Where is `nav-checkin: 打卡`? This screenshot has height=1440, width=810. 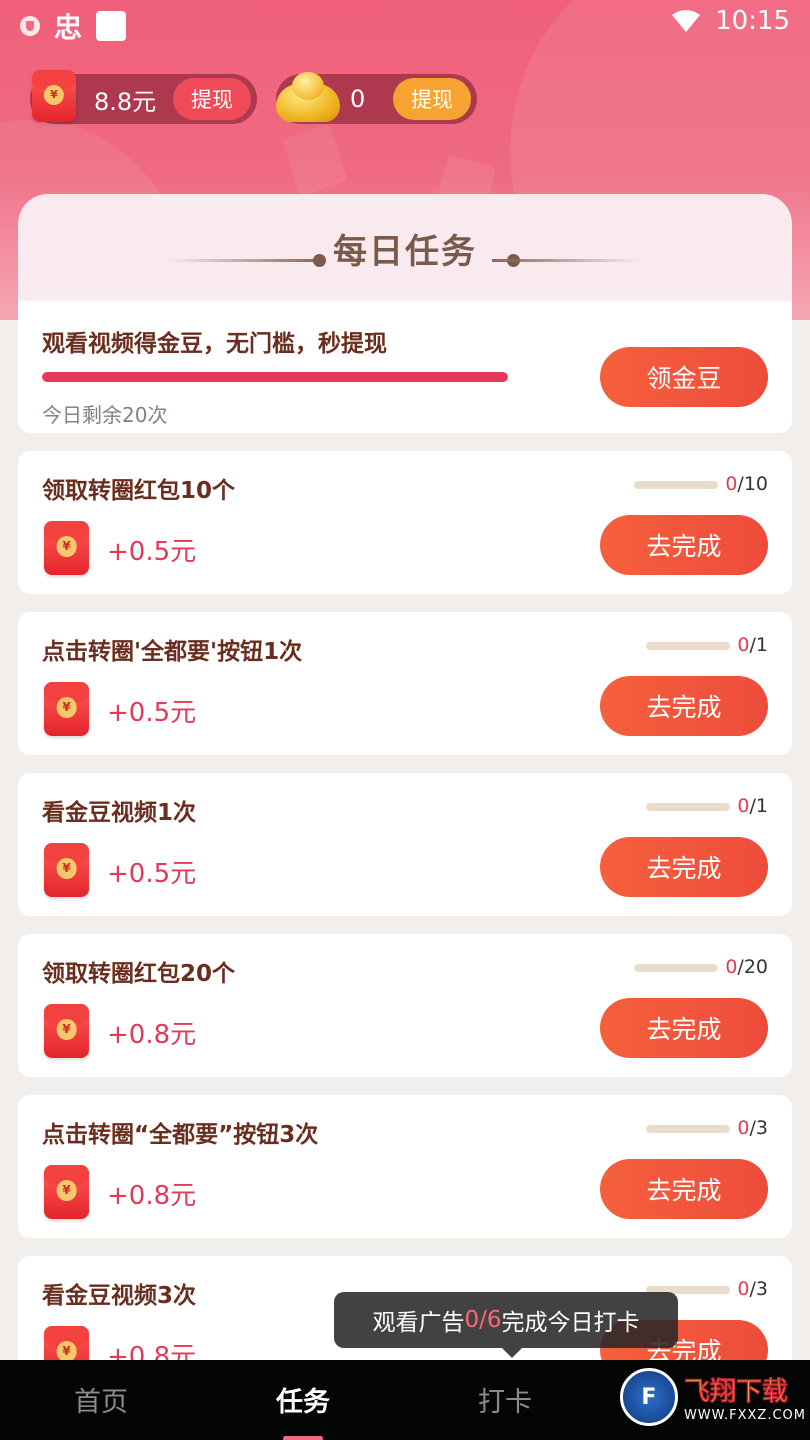
nav-checkin: 打卡 is located at coordinates (505, 1399).